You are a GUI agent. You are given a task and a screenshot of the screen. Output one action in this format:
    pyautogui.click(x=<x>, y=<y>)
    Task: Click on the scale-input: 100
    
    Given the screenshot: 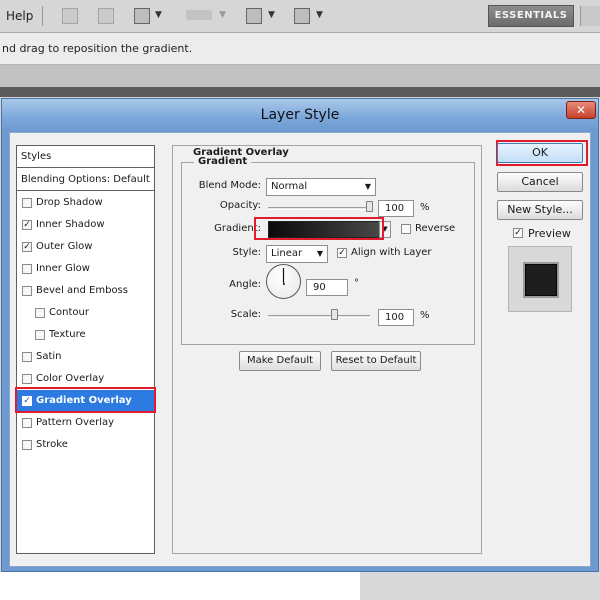 What is the action you would take?
    pyautogui.click(x=396, y=317)
    